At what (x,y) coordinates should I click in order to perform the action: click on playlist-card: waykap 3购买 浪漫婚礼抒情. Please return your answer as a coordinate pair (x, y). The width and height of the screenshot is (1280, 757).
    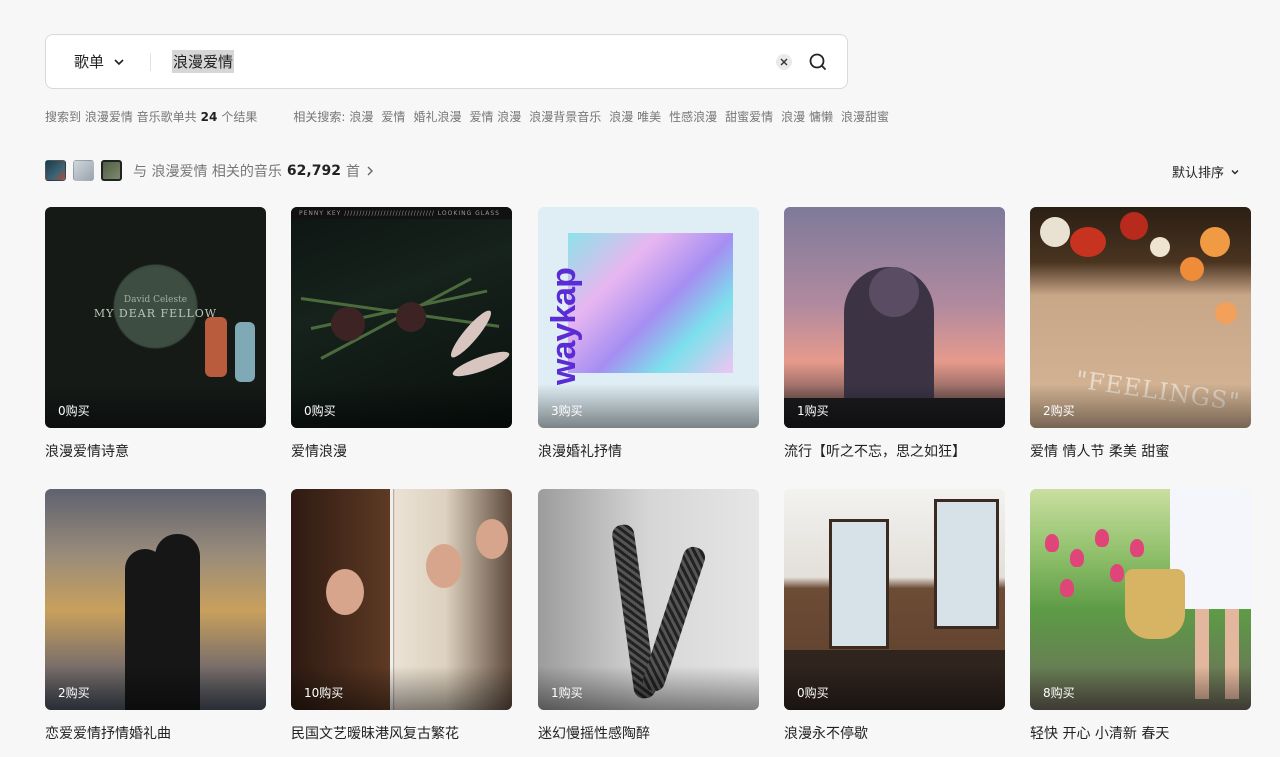
    Looking at the image, I should click on (648, 334).